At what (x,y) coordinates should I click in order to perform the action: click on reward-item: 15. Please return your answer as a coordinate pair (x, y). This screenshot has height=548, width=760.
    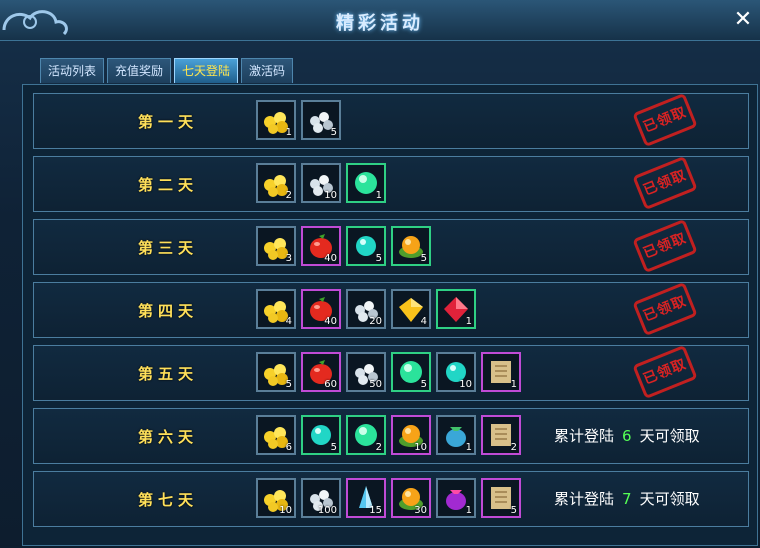
    Looking at the image, I should click on (366, 498).